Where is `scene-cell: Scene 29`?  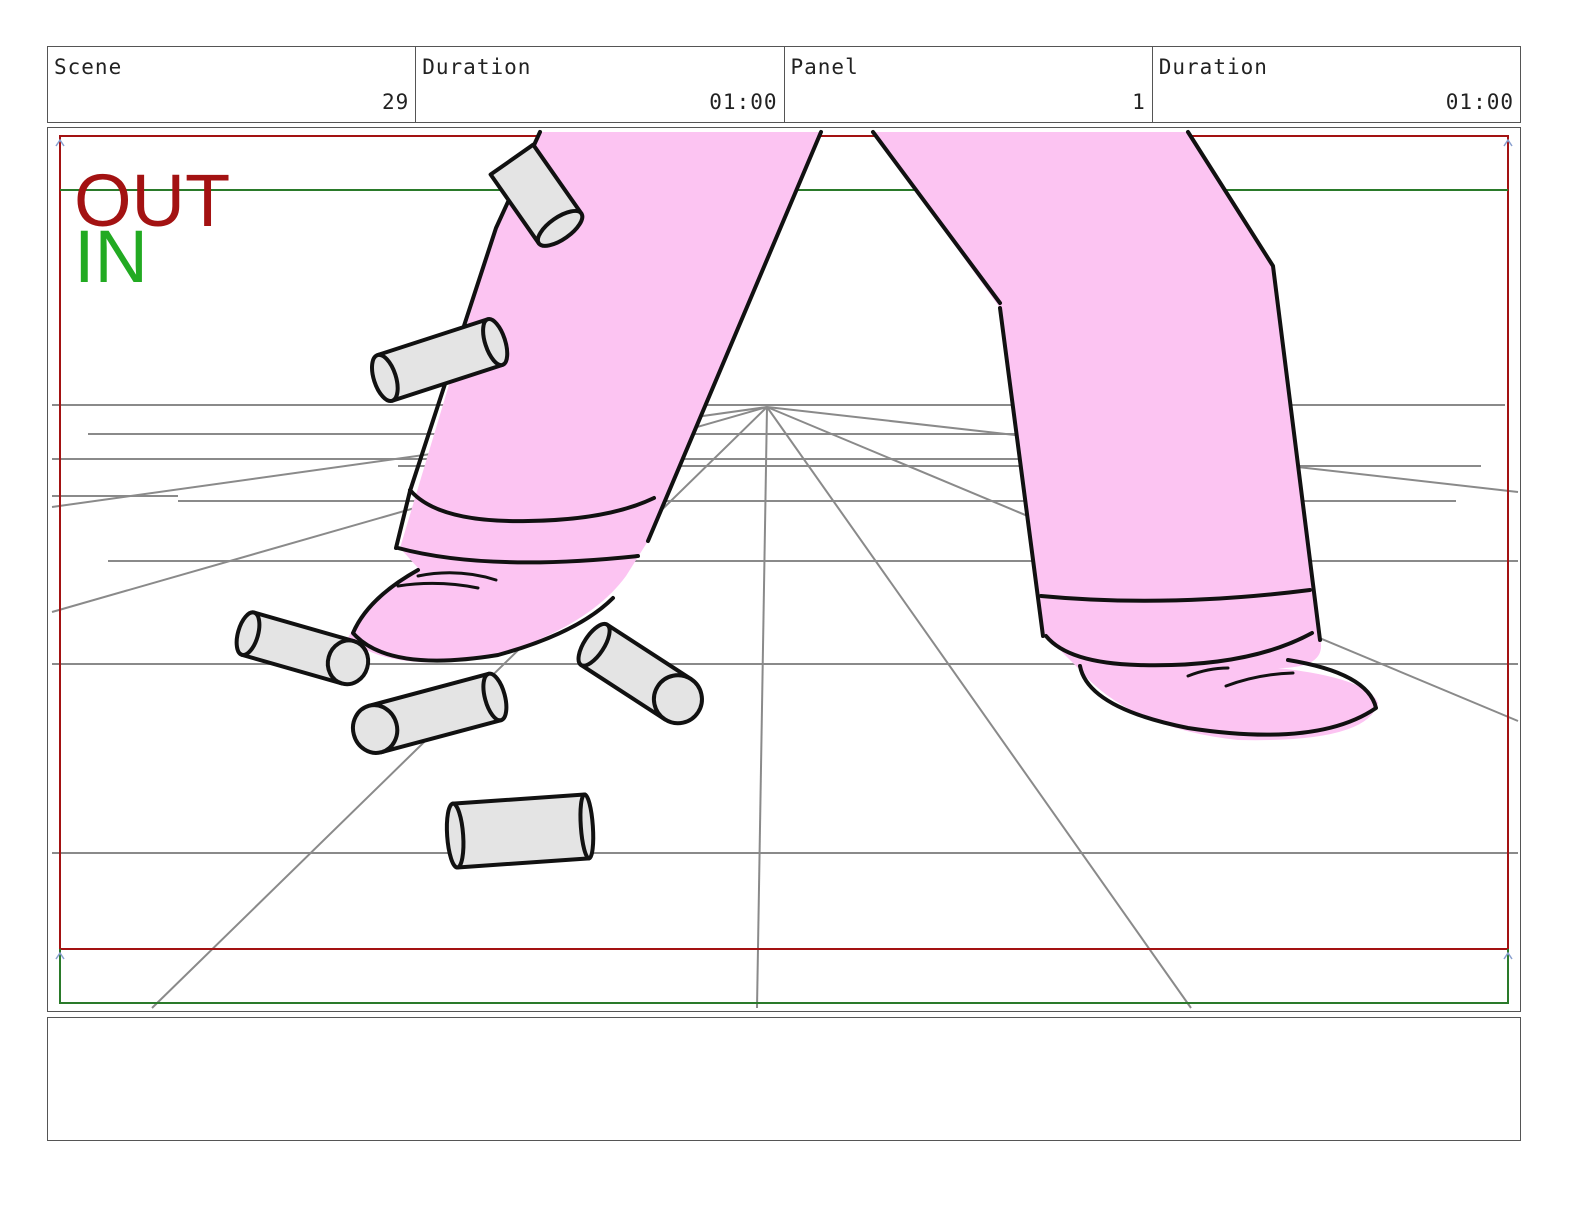 scene-cell: Scene 29 is located at coordinates (232, 84).